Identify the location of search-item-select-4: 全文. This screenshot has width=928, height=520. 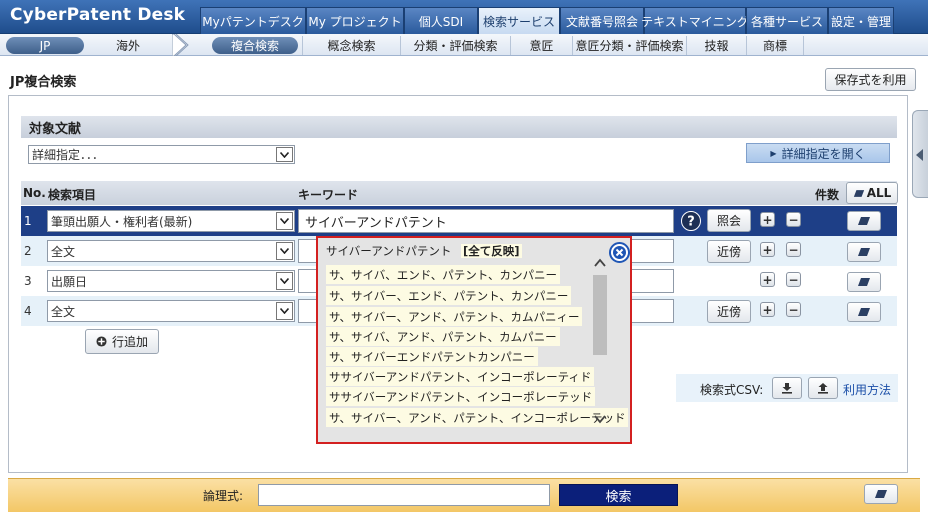
(171, 311).